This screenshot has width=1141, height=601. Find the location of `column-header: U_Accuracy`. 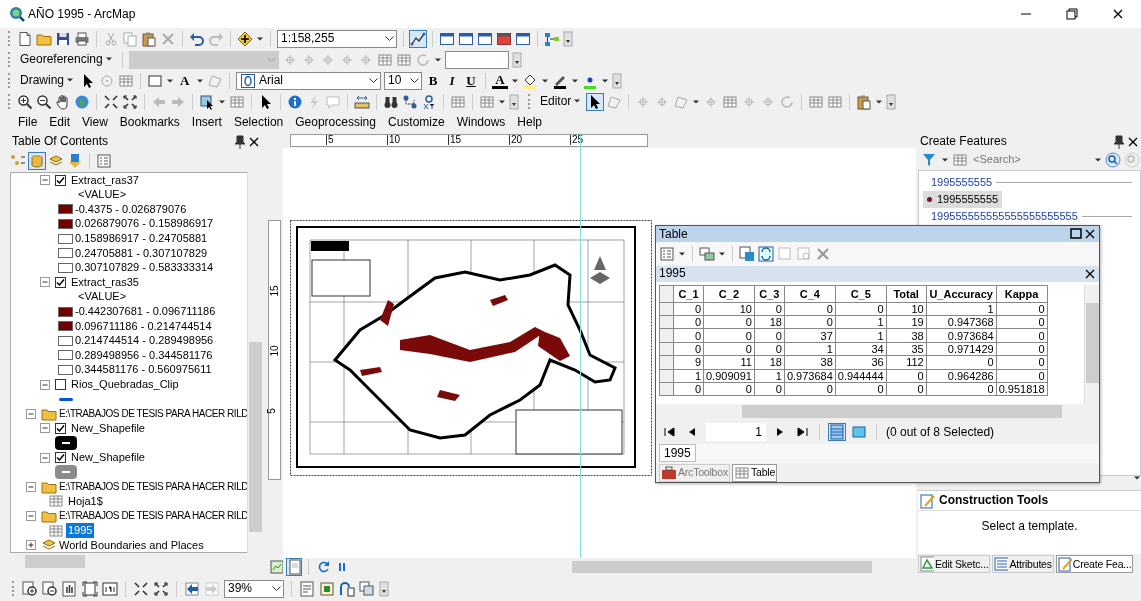

column-header: U_Accuracy is located at coordinates (961, 294).